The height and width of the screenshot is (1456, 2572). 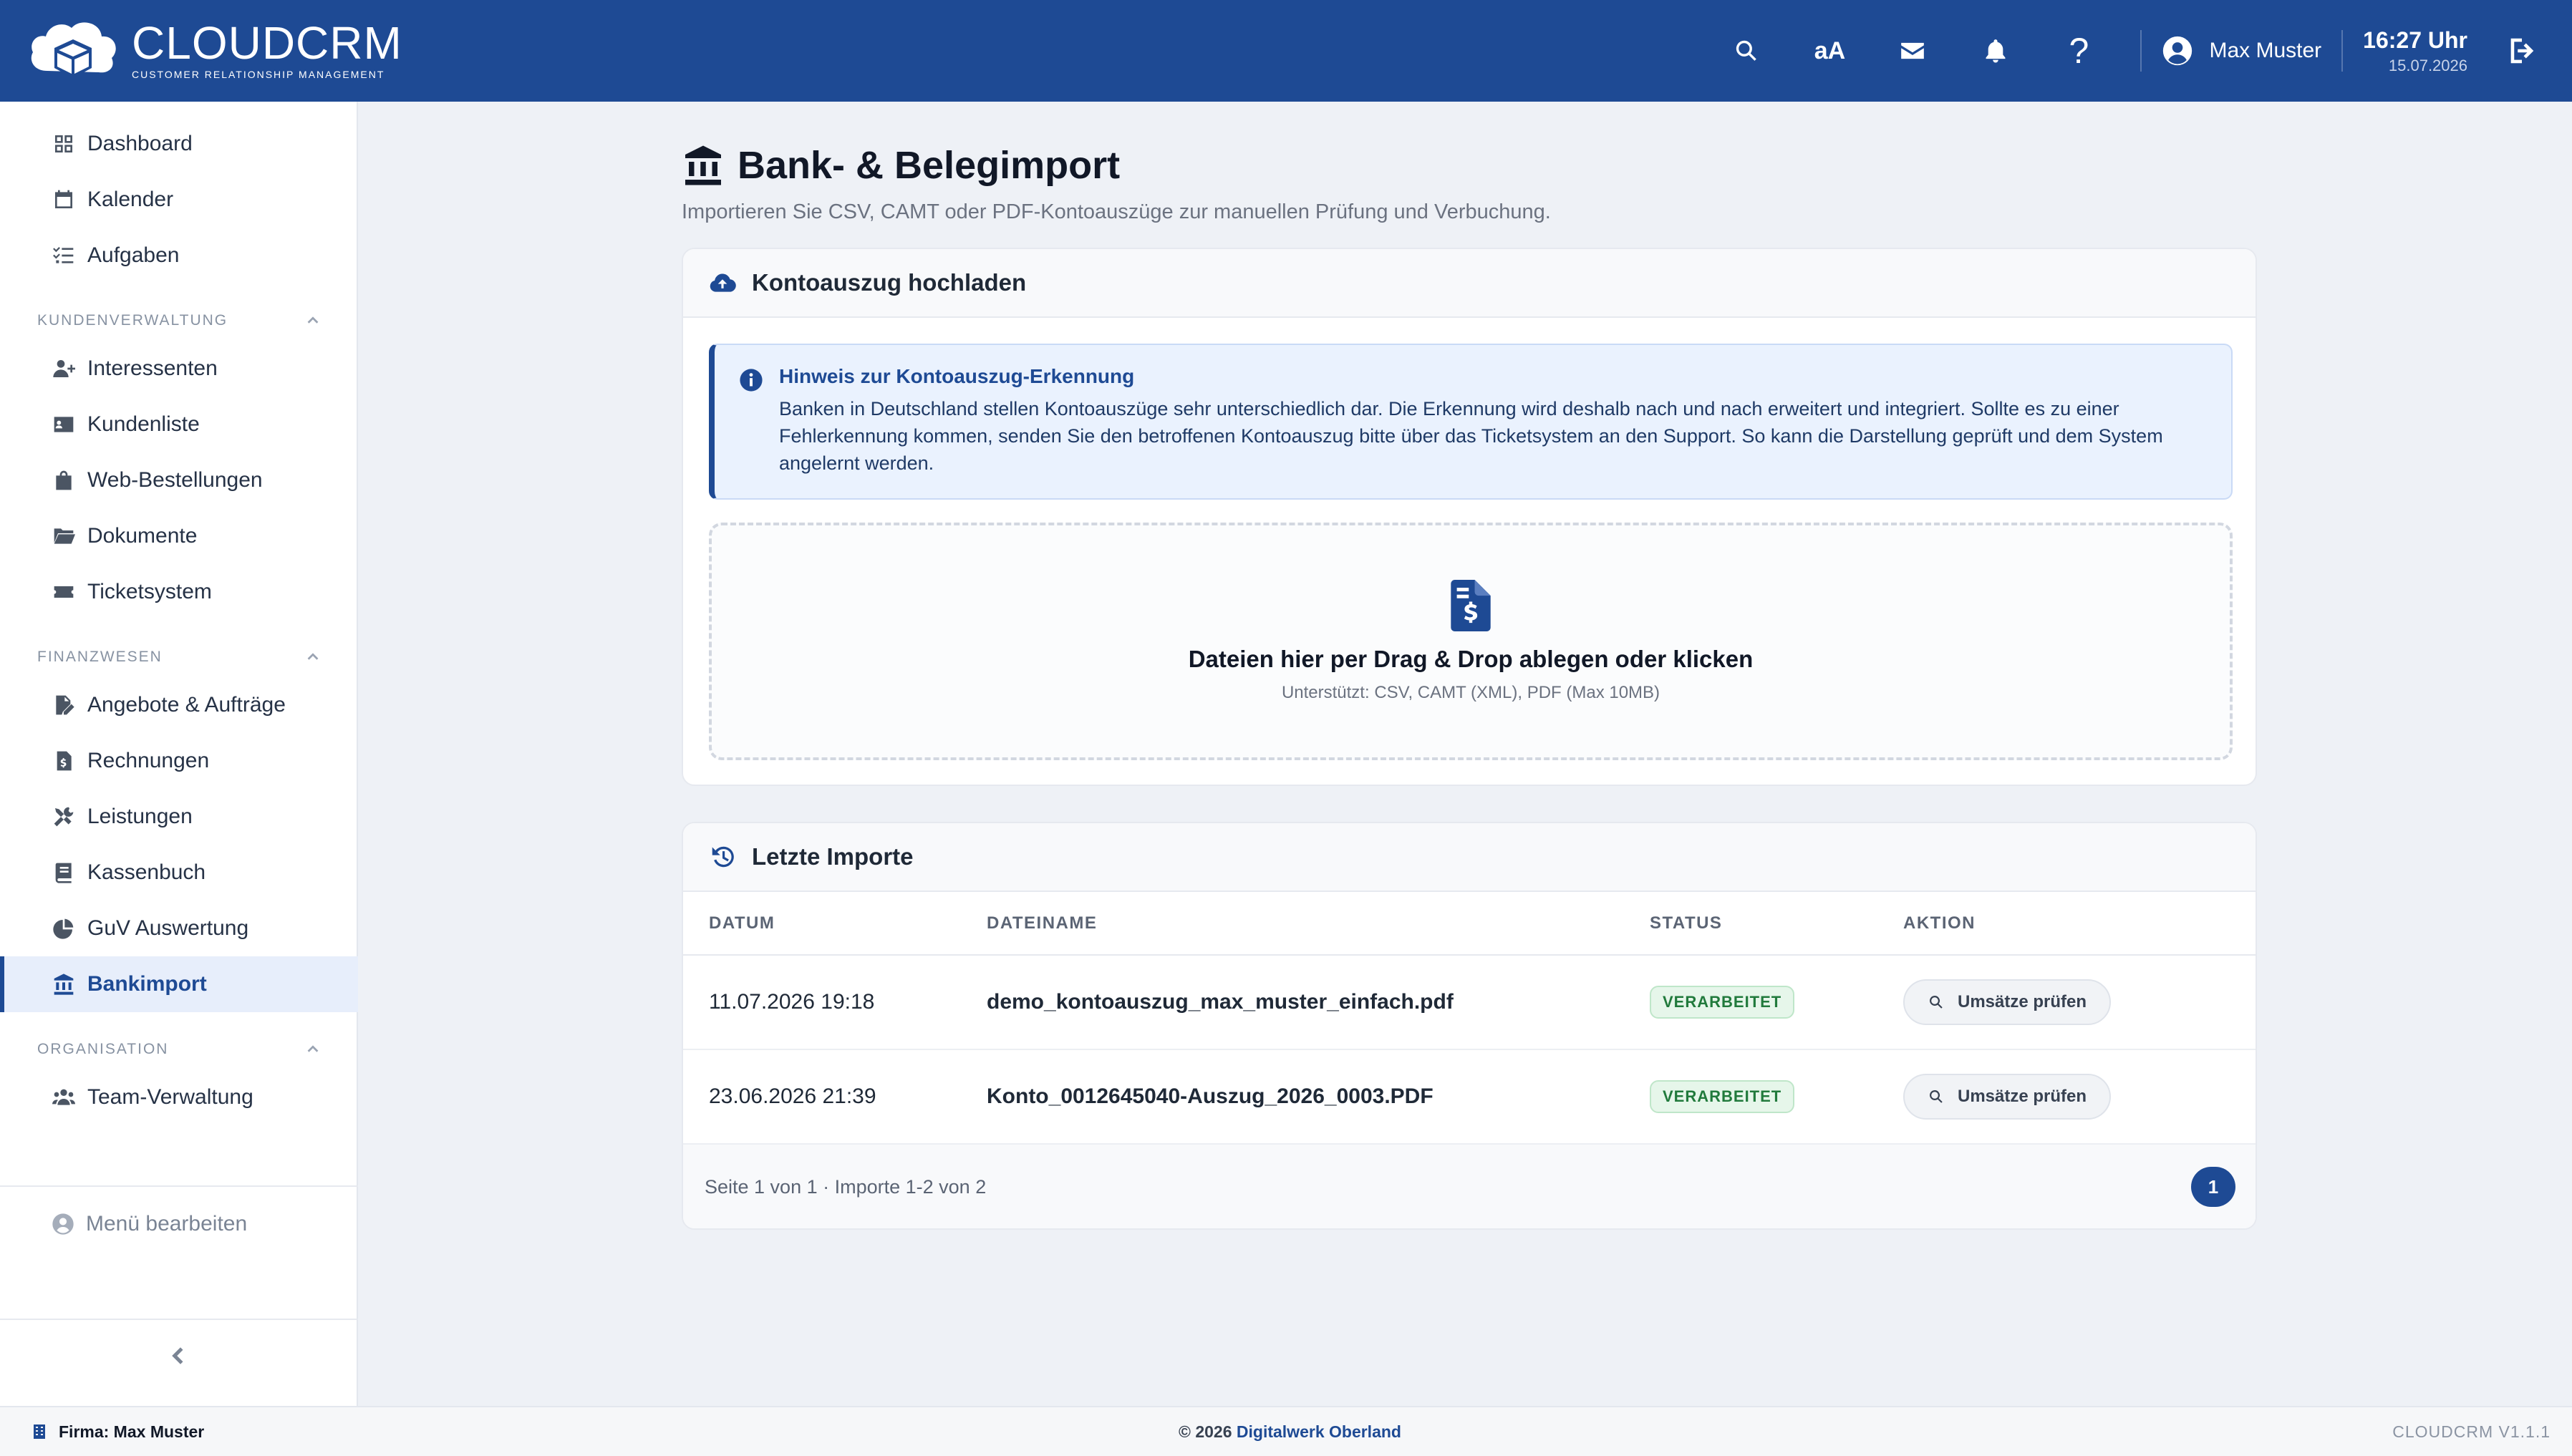 What do you see at coordinates (2138, 51) in the screenshot?
I see `top-actions: aA ? Max Muster 16:27 Uhr 15.07.2026` at bounding box center [2138, 51].